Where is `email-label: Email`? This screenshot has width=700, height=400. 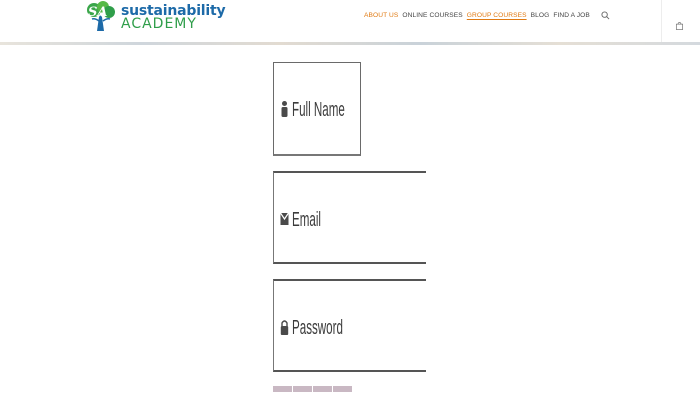 email-label: Email is located at coordinates (307, 220).